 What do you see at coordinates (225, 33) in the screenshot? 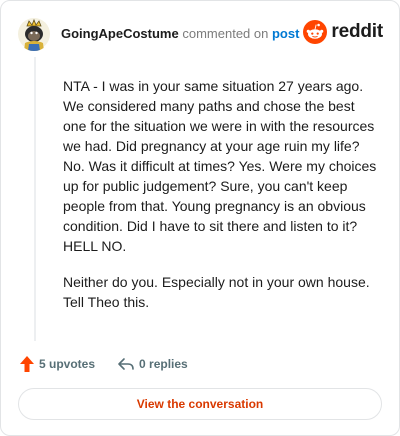
I see `action-text: commented on` at bounding box center [225, 33].